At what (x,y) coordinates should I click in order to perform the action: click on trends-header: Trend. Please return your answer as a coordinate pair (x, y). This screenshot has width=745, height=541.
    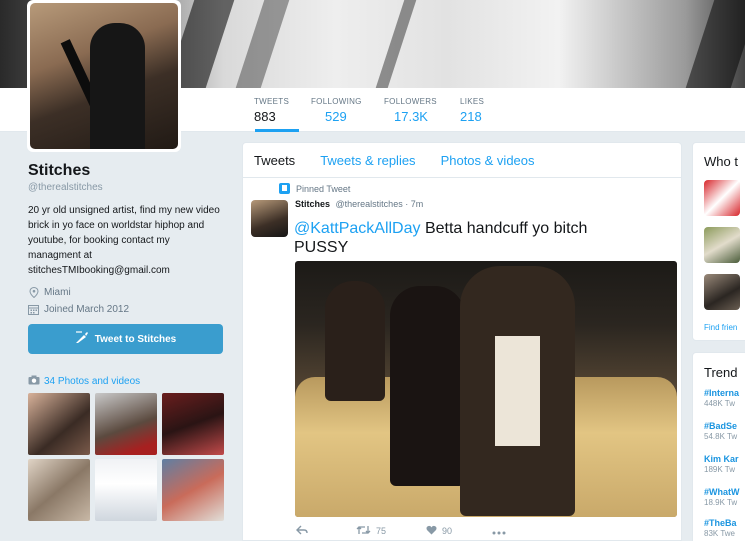
    Looking at the image, I should click on (721, 372).